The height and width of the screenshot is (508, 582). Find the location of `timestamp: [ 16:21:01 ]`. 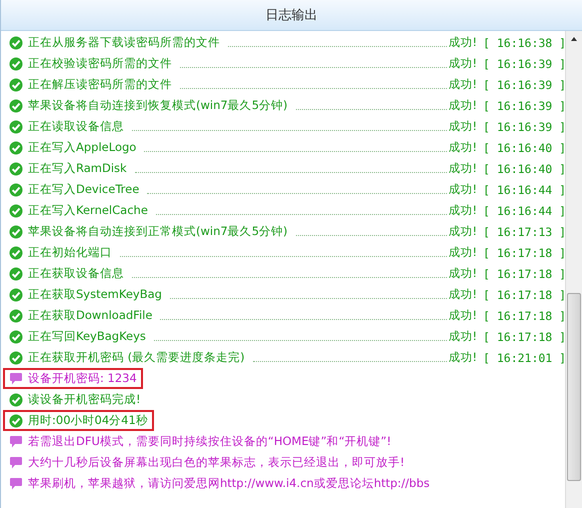

timestamp: [ 16:21:01 ] is located at coordinates (523, 357).